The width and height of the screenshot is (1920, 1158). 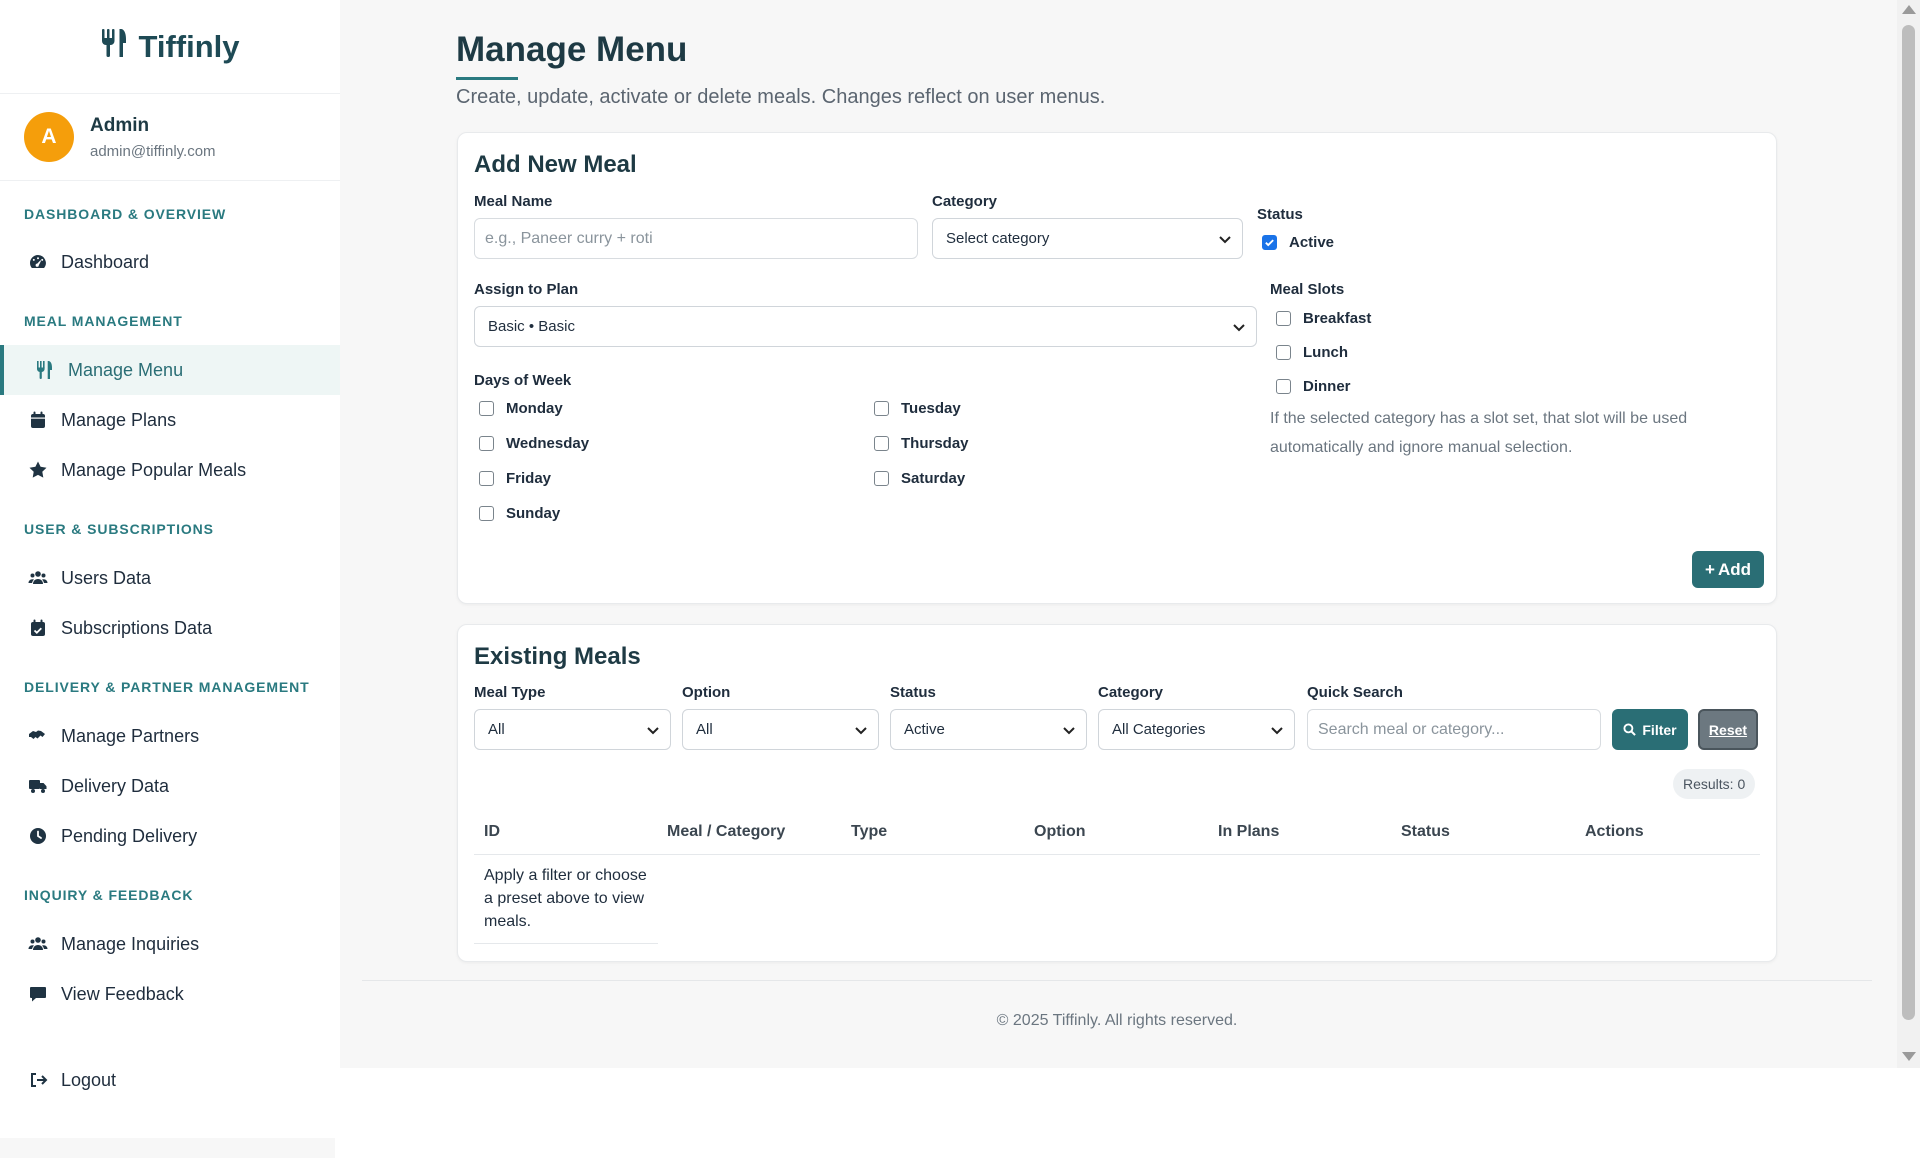 I want to click on plan-select-value: Basic • Basic, so click(x=531, y=326).